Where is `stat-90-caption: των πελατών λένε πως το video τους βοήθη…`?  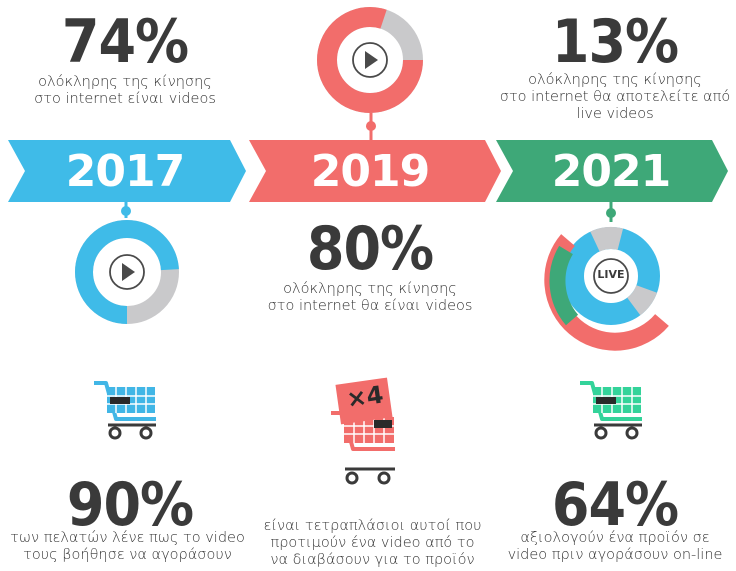 stat-90-caption: των πελατών λένε πως το video τους βοήθη… is located at coordinates (127, 546).